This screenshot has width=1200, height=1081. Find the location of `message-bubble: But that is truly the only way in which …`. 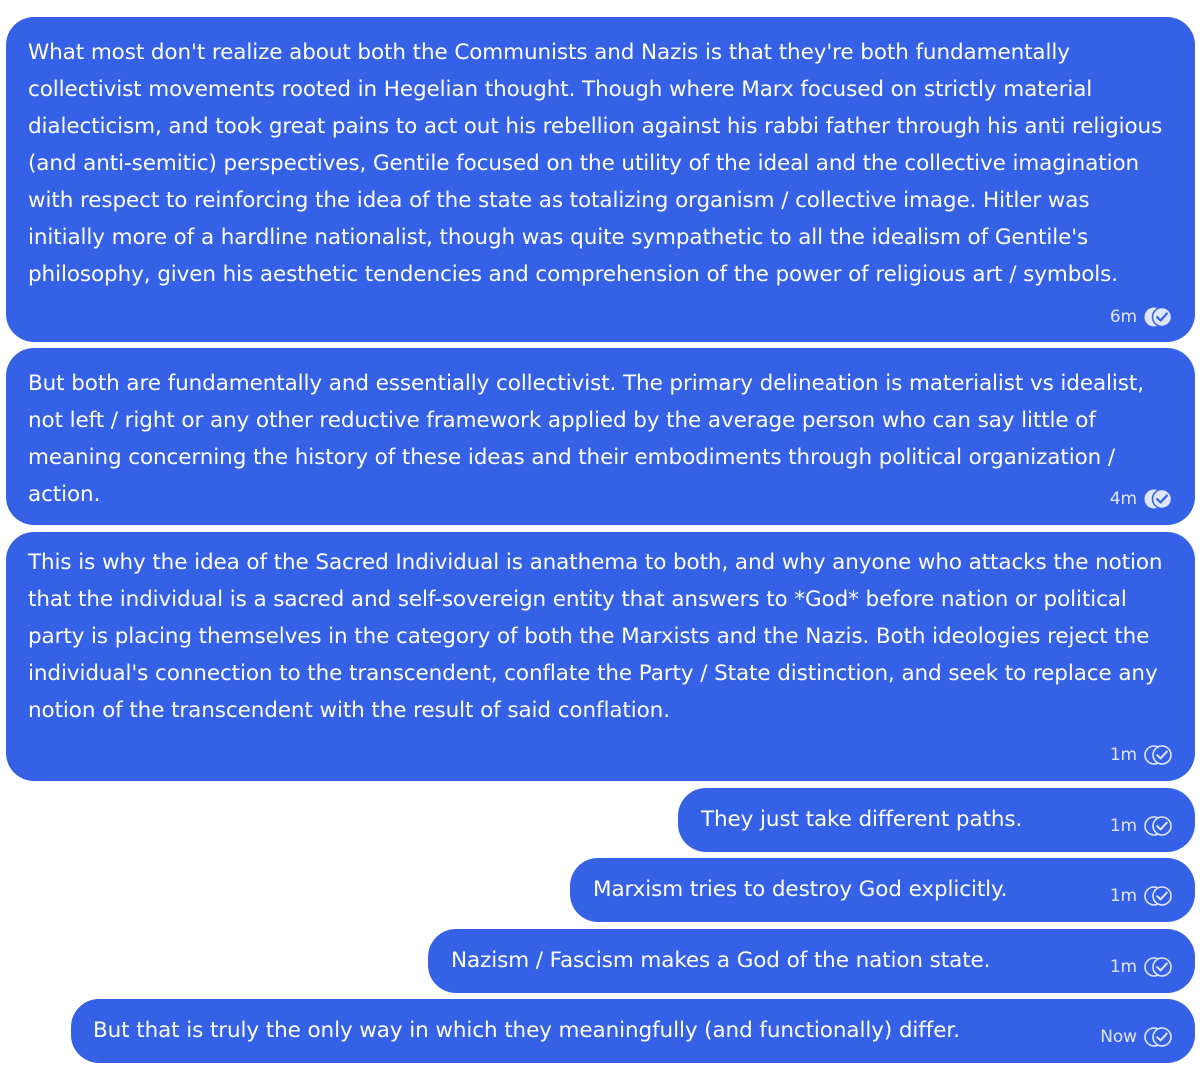

message-bubble: But that is truly the only way in which … is located at coordinates (633, 1031).